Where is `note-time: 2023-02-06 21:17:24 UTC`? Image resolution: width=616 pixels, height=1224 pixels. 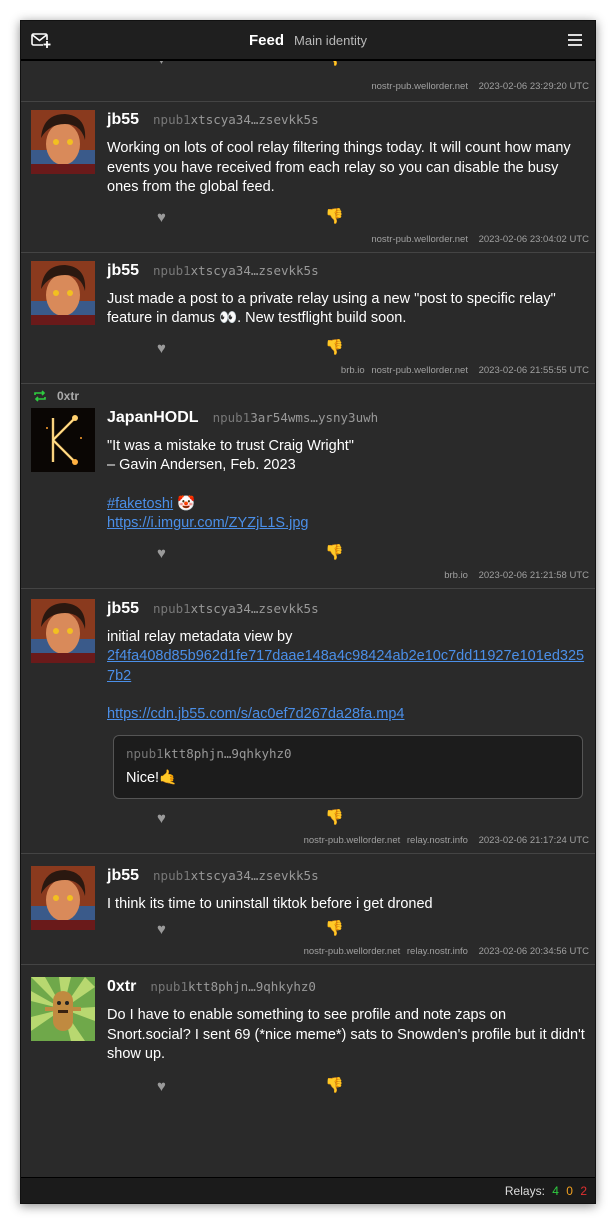
note-time: 2023-02-06 21:17:24 UTC is located at coordinates (533, 840).